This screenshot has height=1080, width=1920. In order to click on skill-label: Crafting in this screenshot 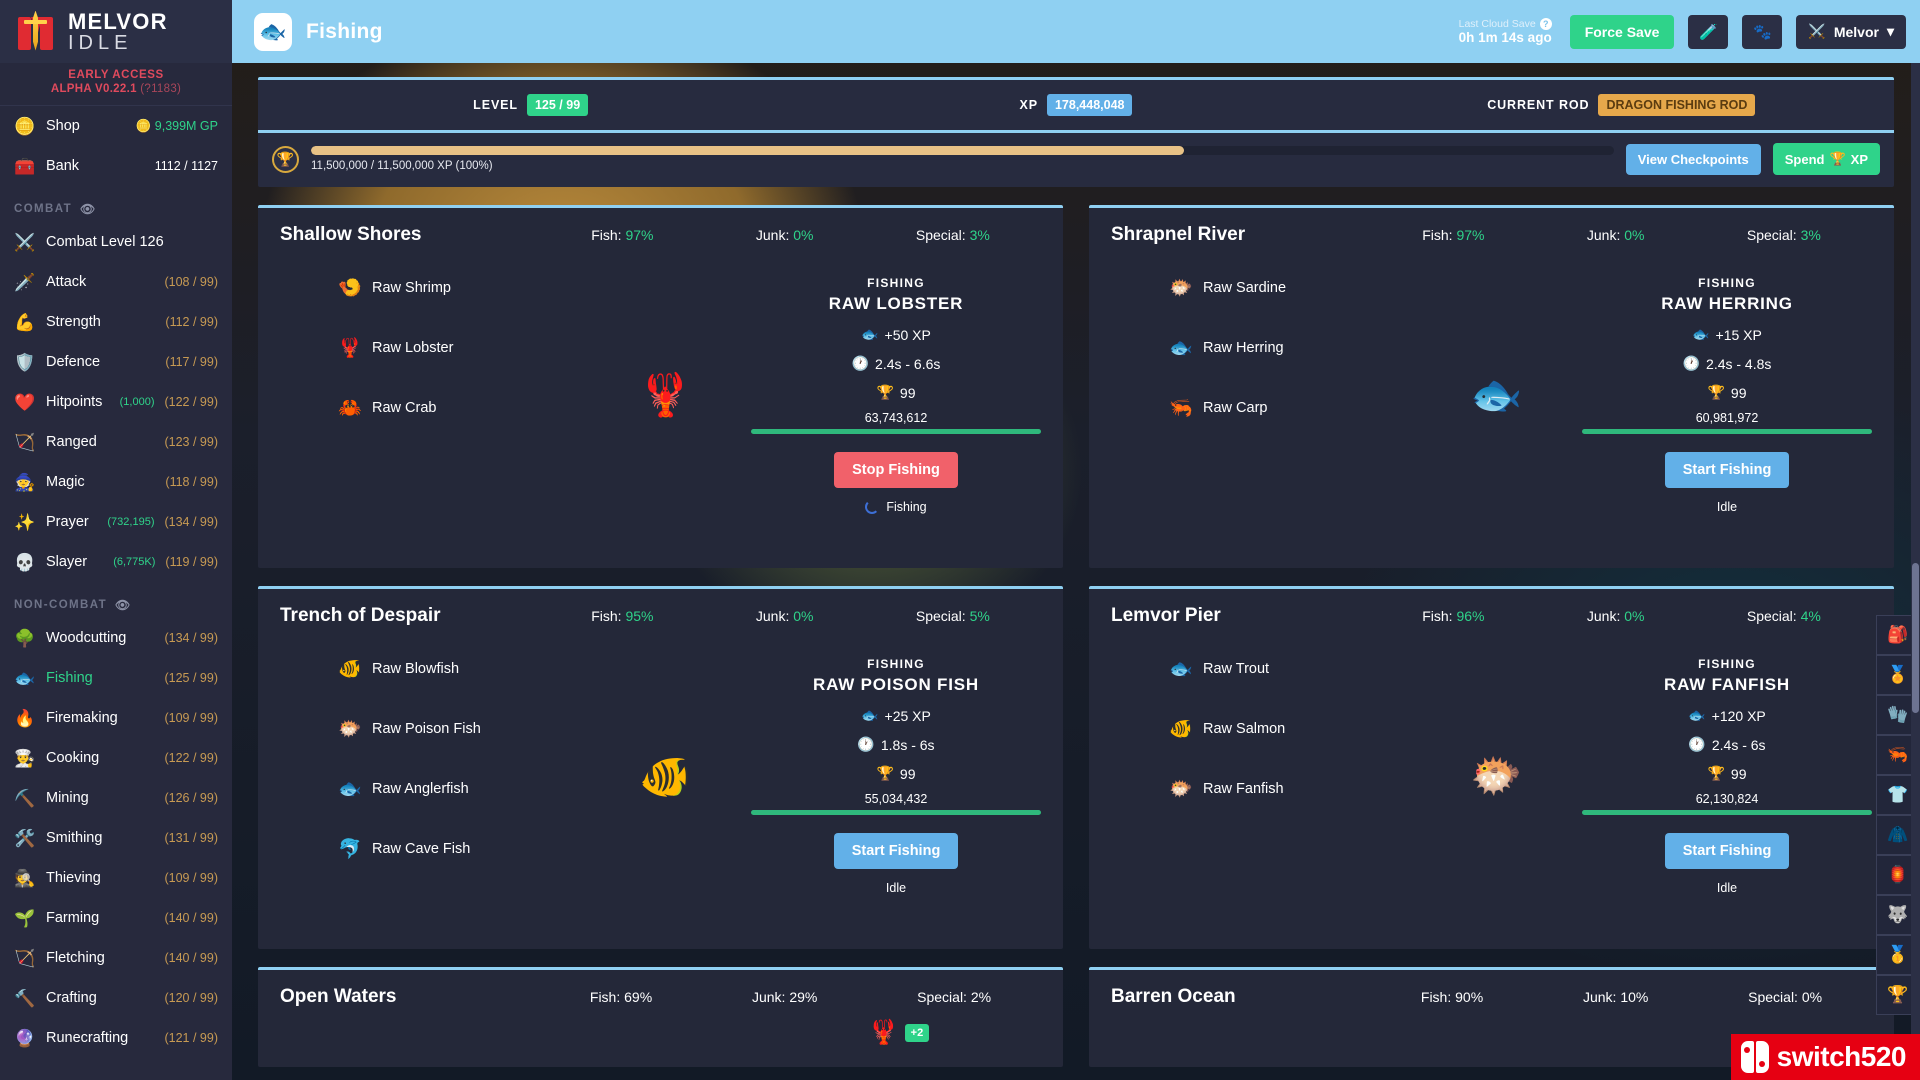, I will do `click(71, 998)`.